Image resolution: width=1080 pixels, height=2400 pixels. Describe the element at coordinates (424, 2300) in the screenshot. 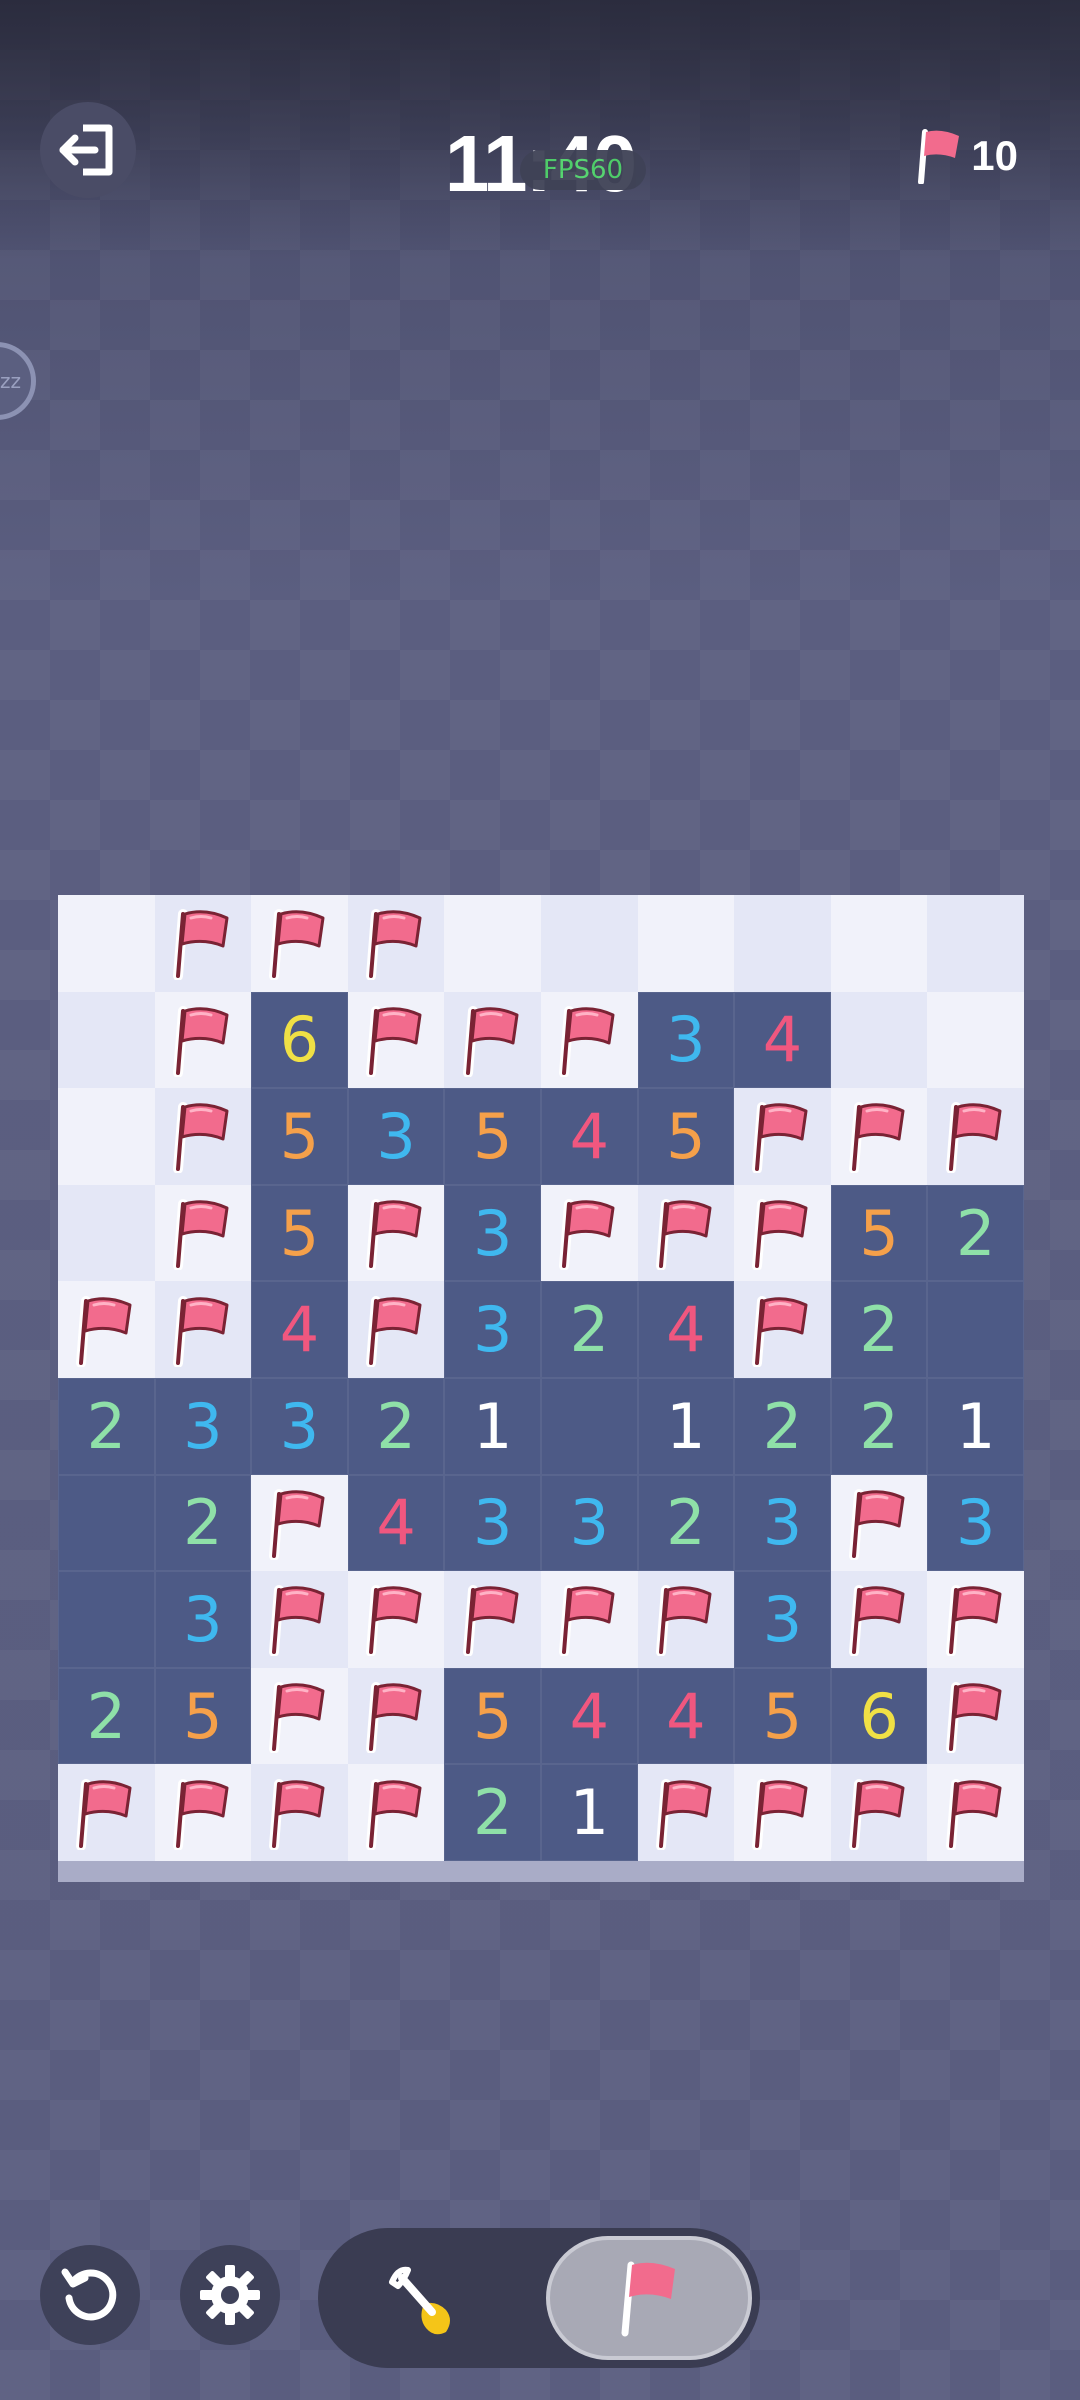

I see `dig-mode-button` at that location.